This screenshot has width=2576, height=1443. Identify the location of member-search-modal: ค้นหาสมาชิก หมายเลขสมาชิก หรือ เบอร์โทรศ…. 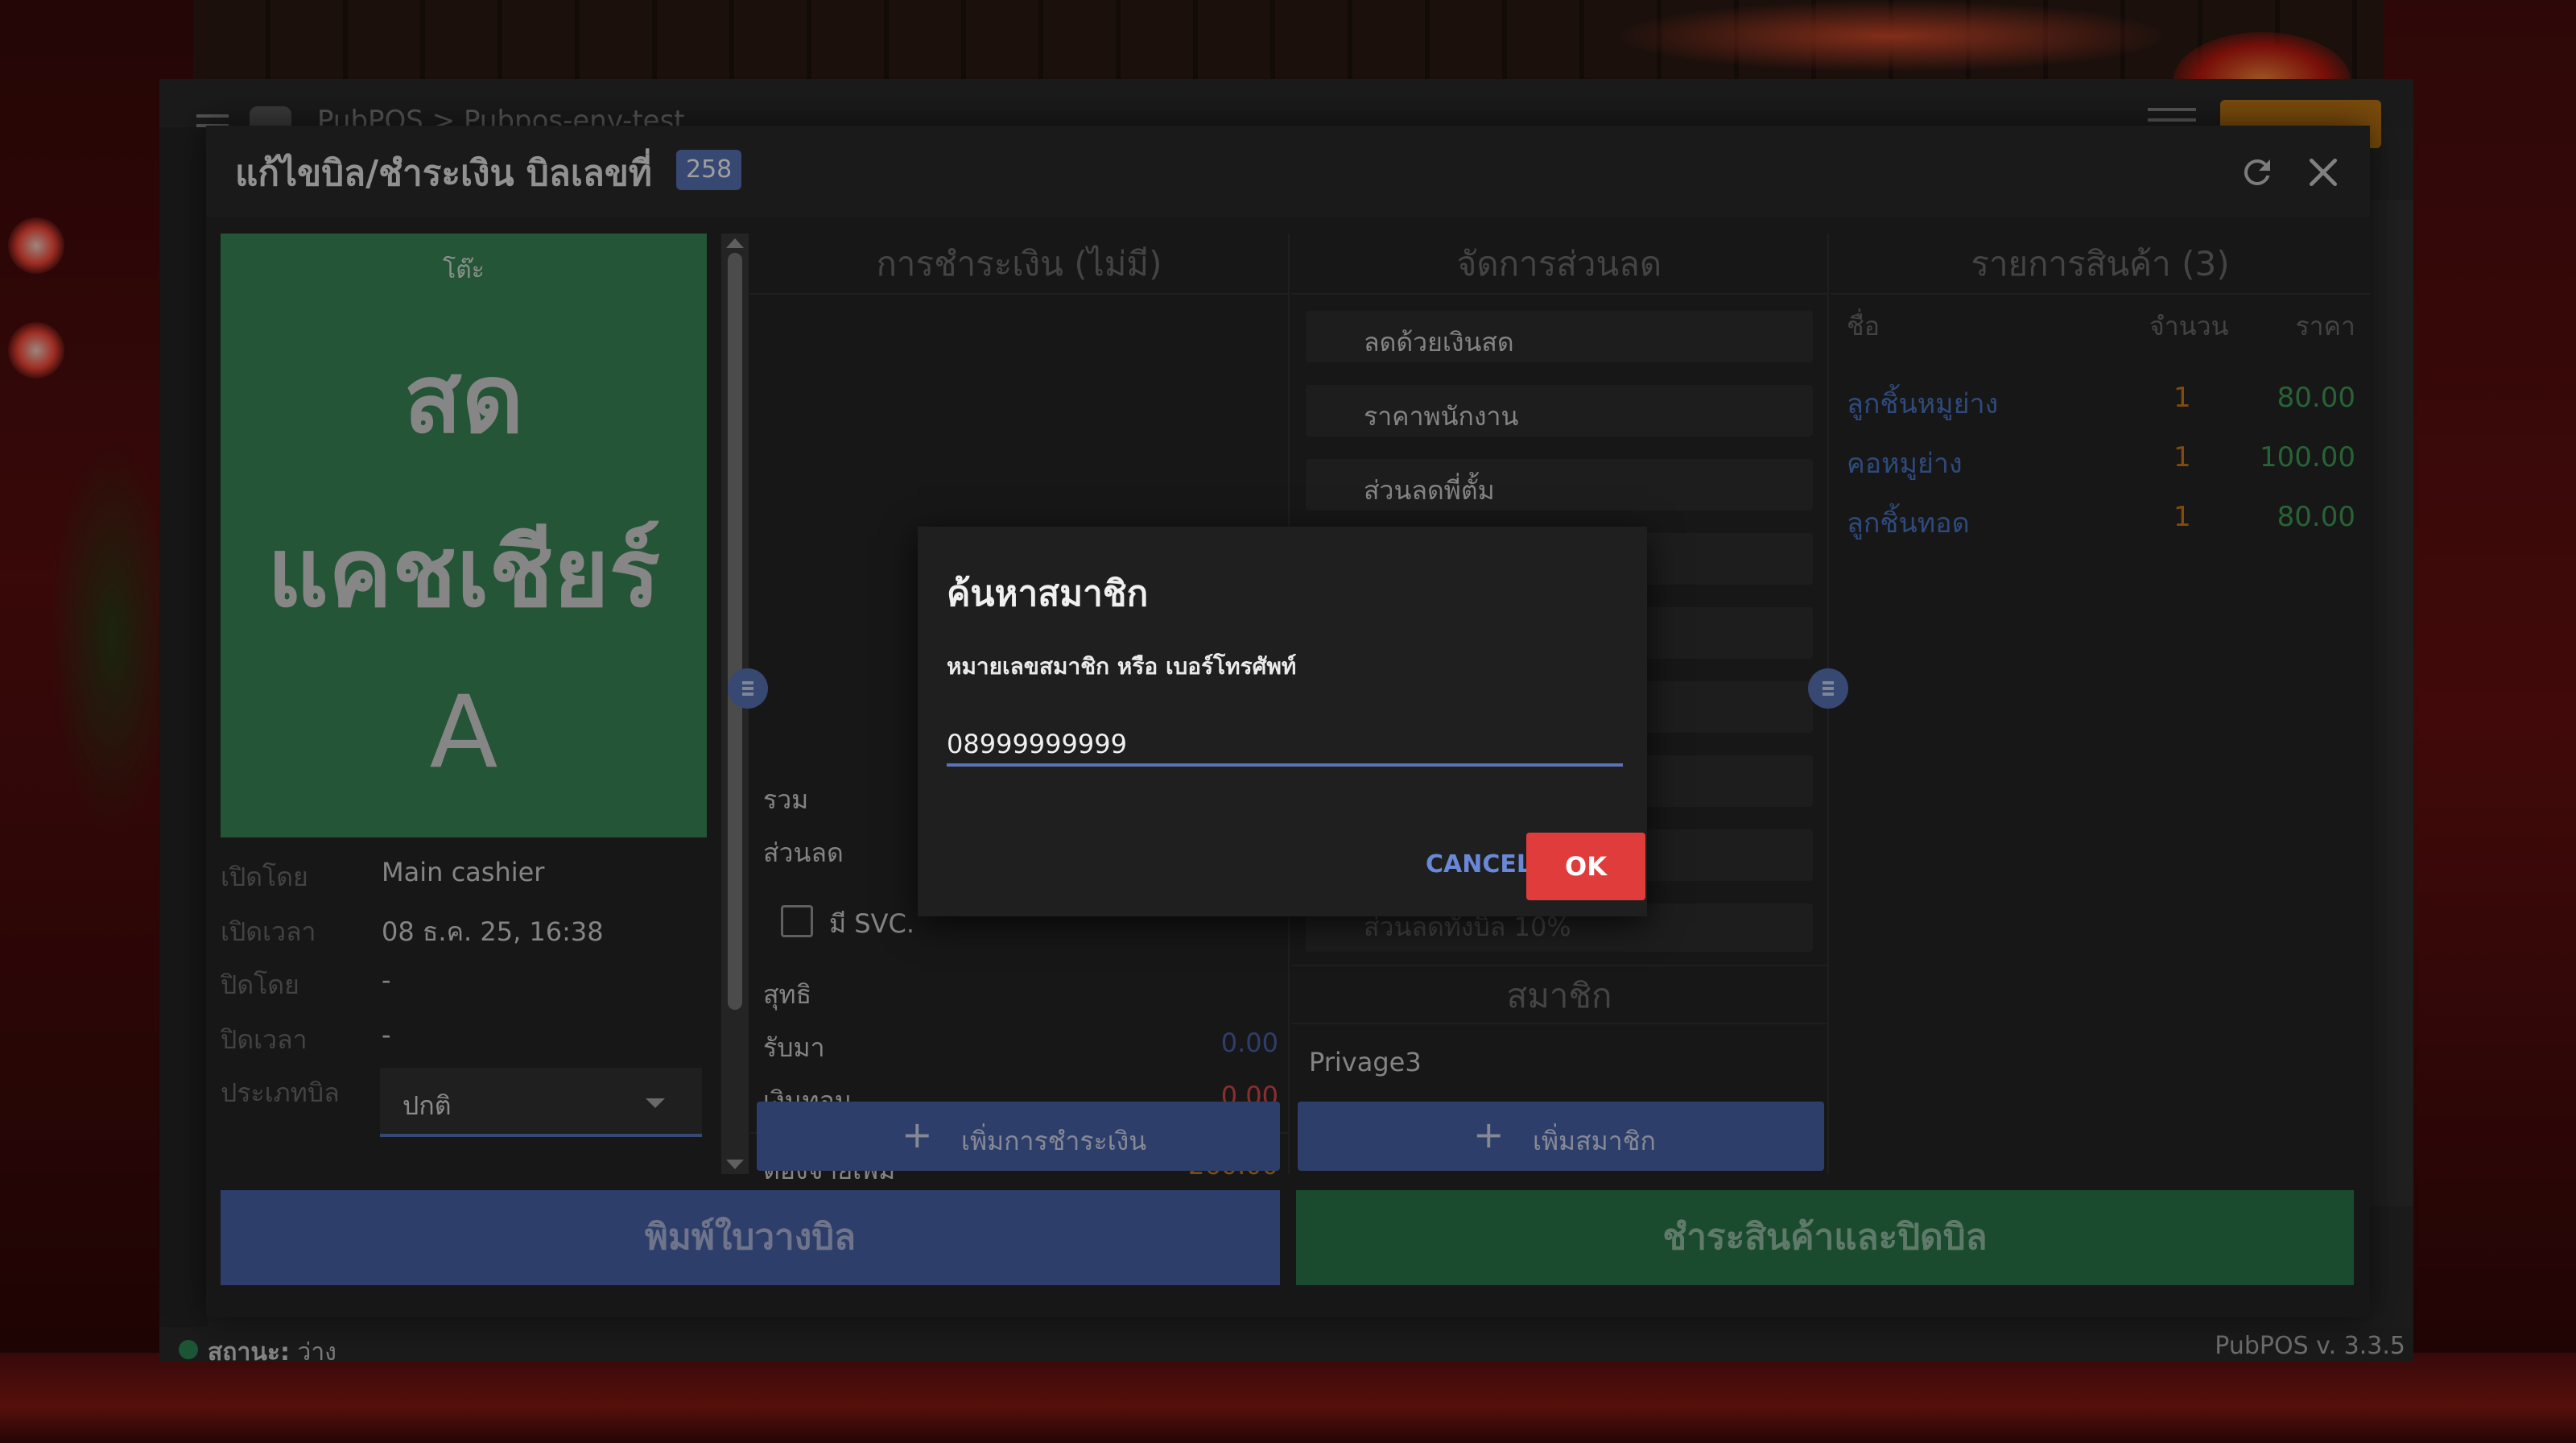
(1282, 721).